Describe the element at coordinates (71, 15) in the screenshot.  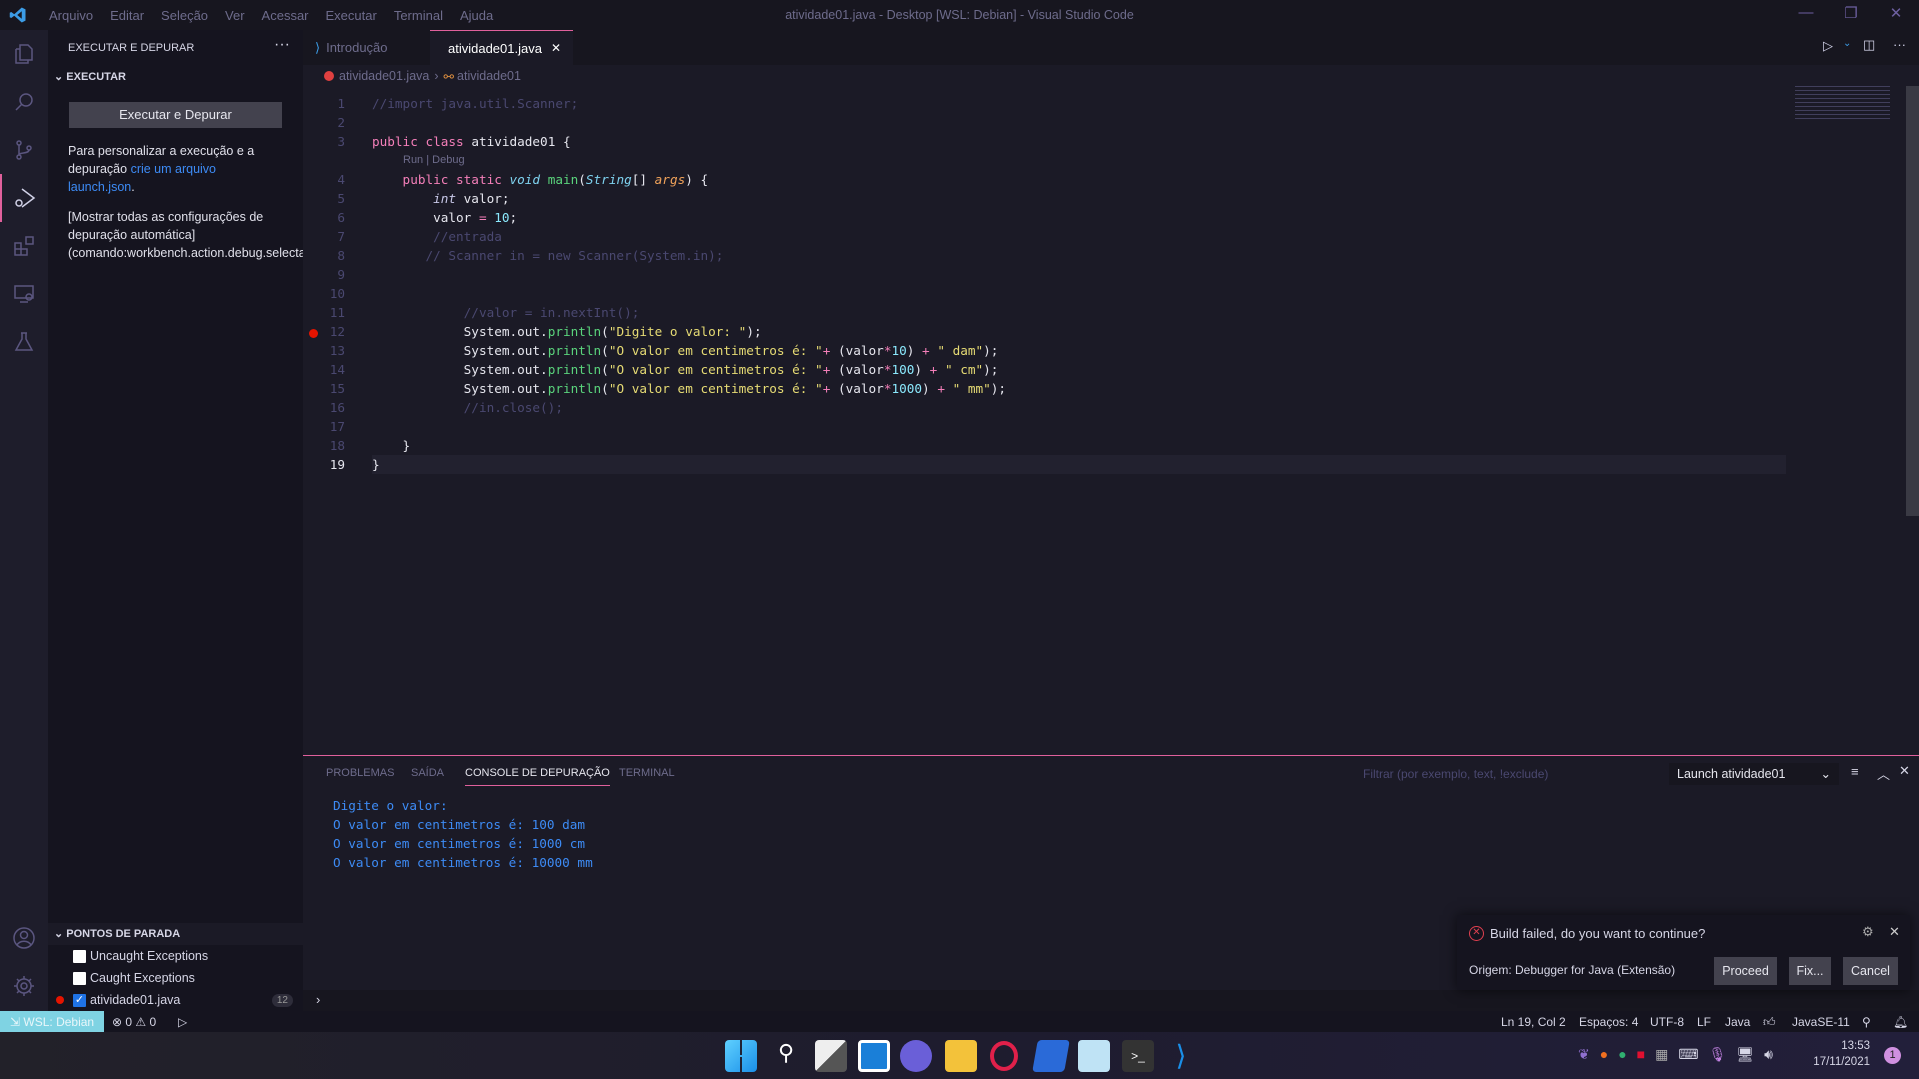
I see `menu-arquivo: Arquivo` at that location.